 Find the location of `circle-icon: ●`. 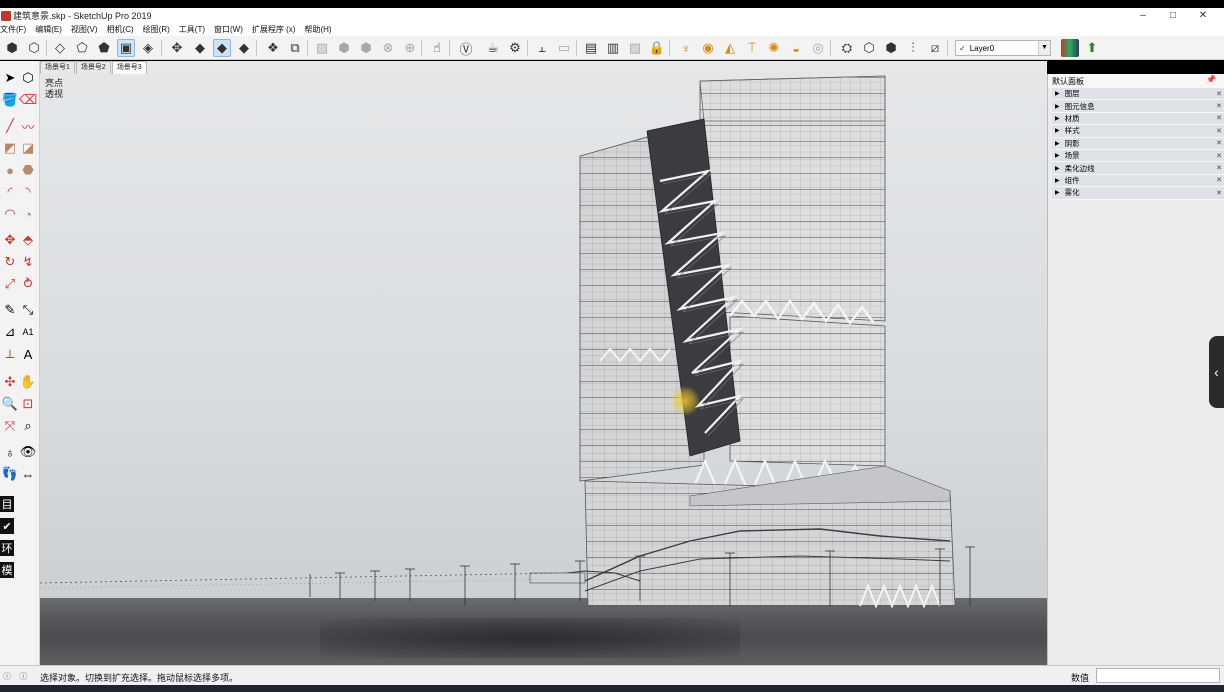

circle-icon: ● is located at coordinates (10, 170).